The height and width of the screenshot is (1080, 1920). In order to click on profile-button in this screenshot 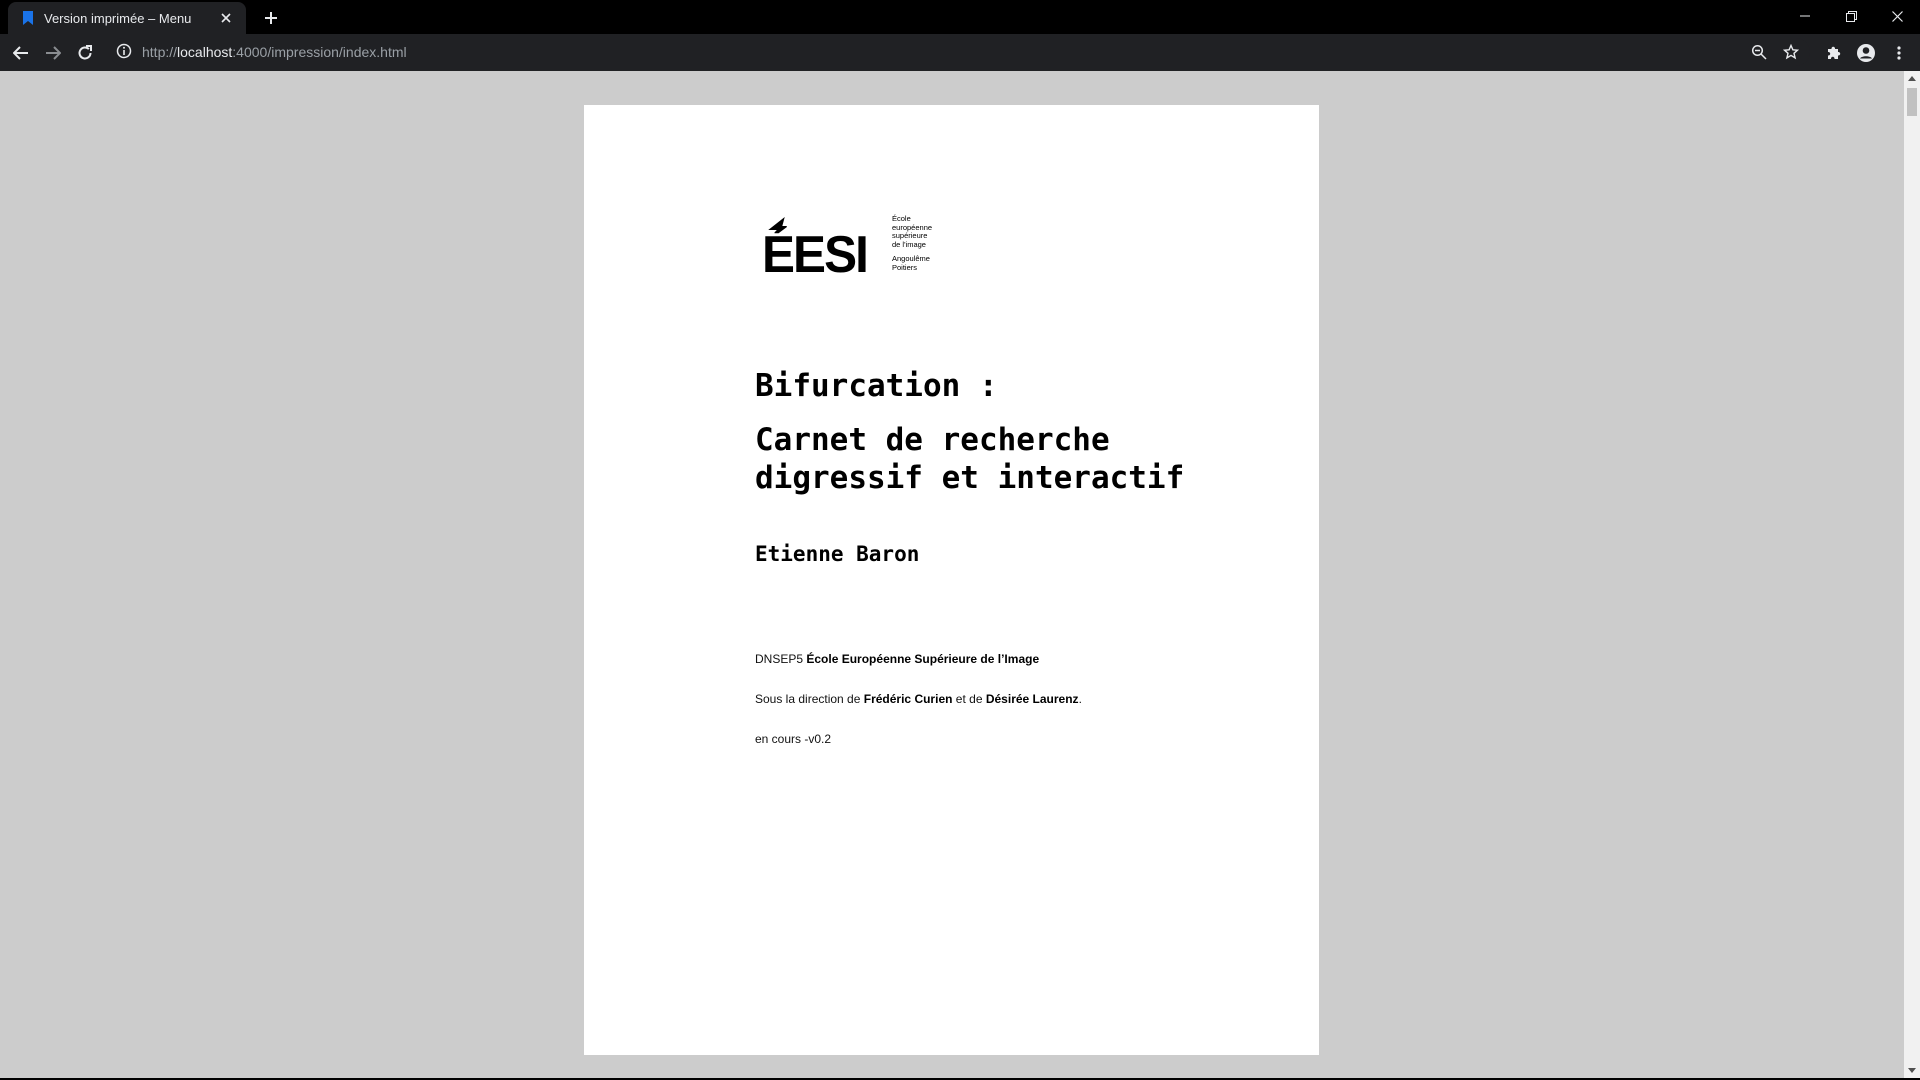, I will do `click(1866, 53)`.